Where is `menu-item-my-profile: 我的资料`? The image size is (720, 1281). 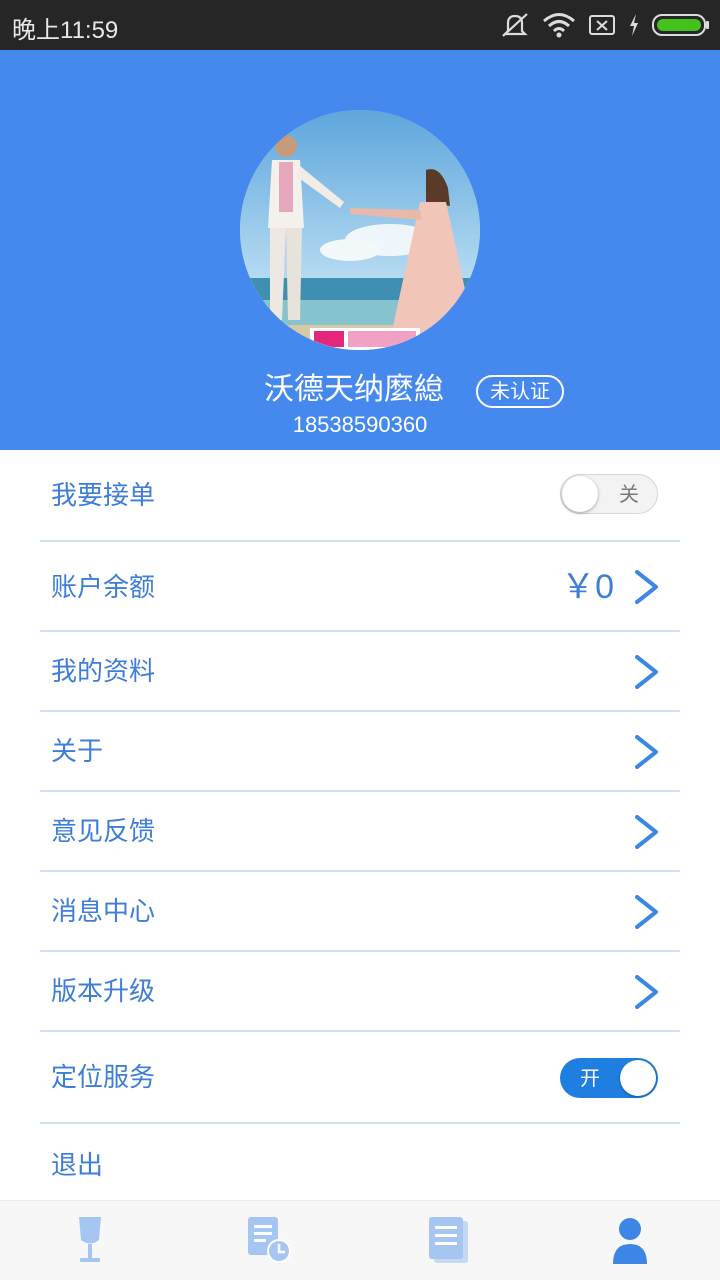
menu-item-my-profile: 我的资料 is located at coordinates (360, 672).